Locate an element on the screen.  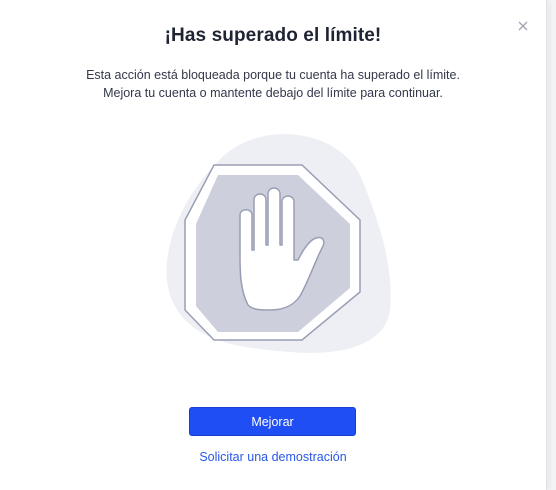
modal-title: ¡Has superado el límite! is located at coordinates (273, 35).